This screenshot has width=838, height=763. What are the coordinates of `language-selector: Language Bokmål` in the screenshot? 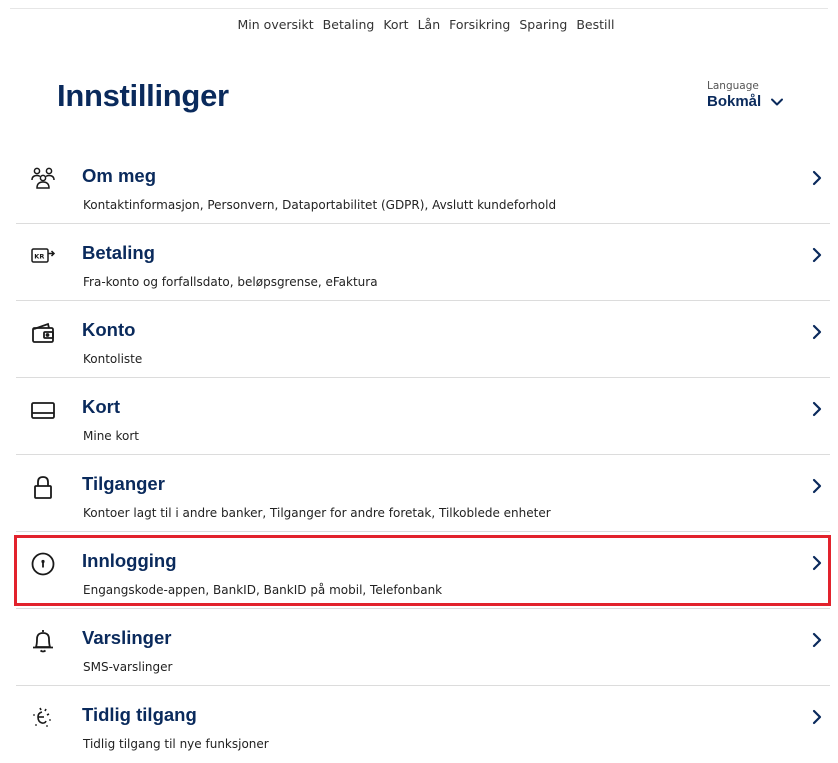 It's located at (746, 95).